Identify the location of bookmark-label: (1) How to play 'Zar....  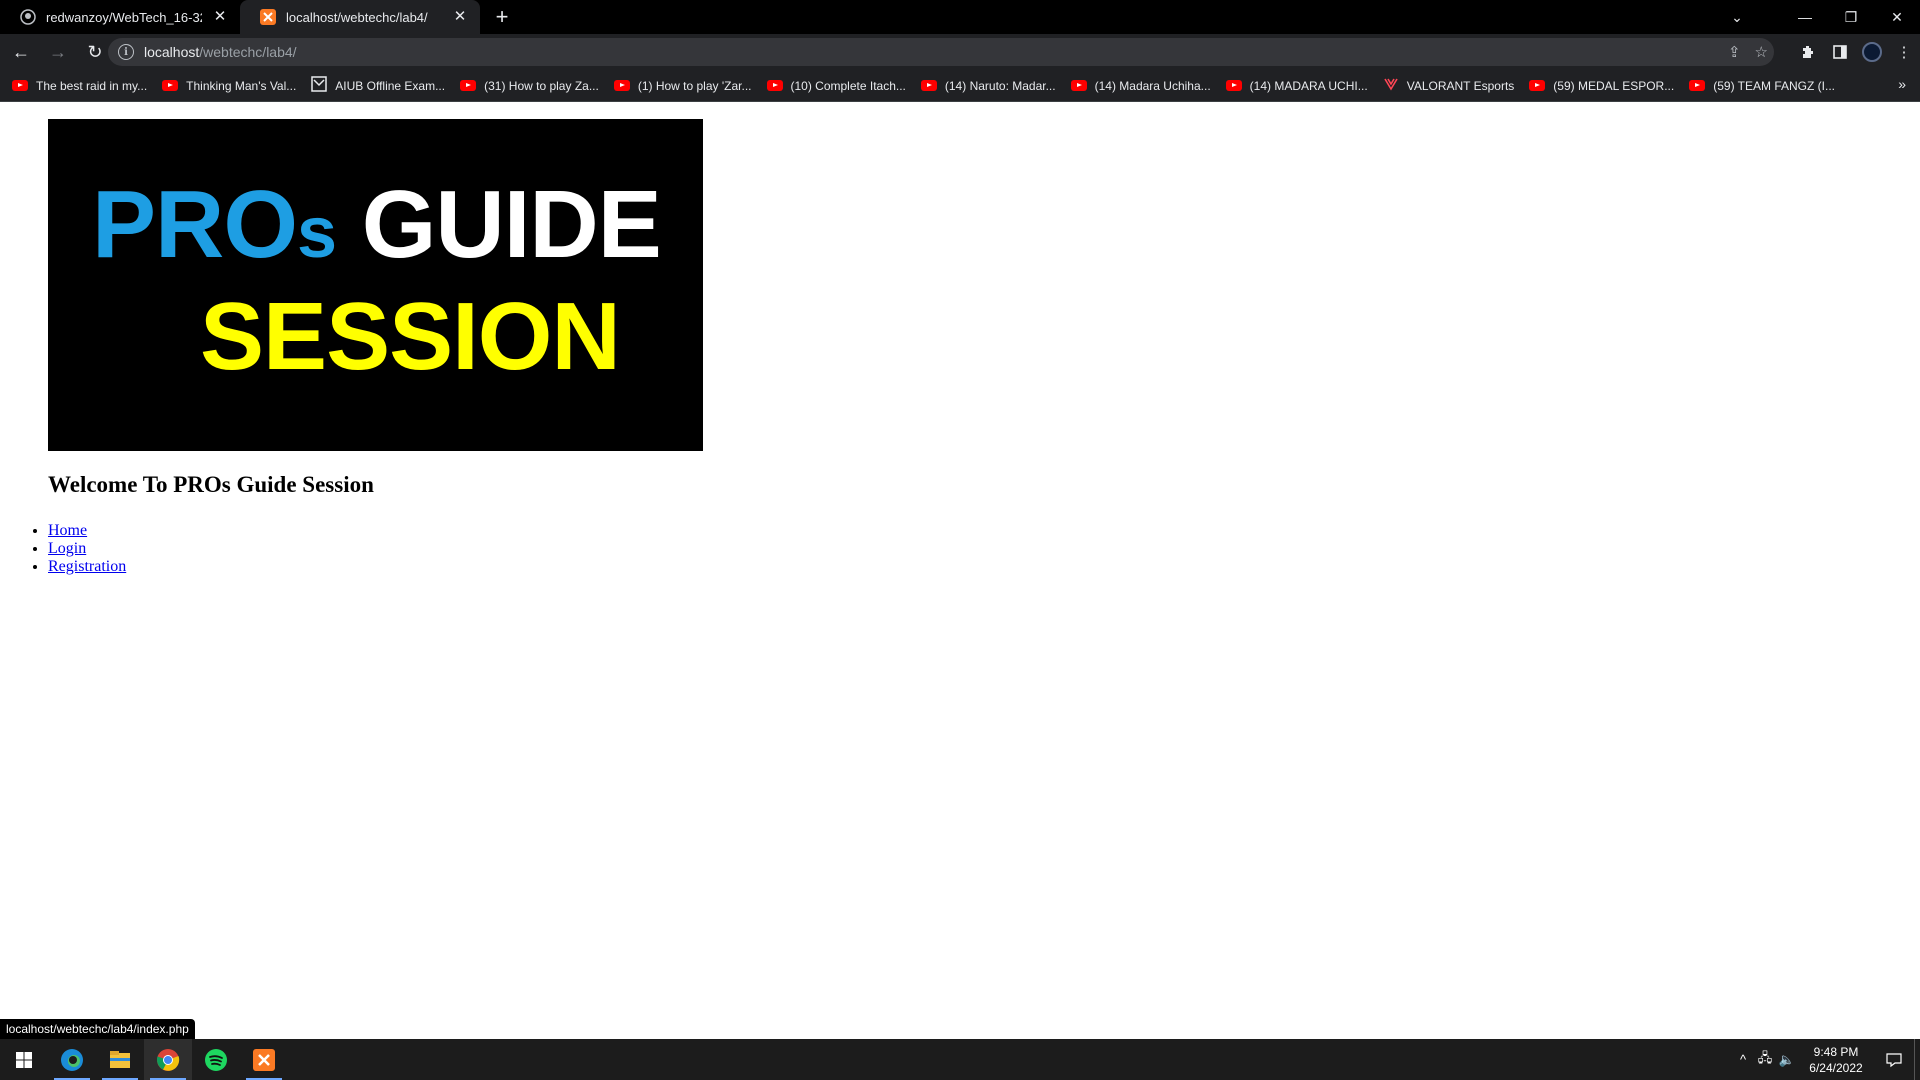
(694, 85).